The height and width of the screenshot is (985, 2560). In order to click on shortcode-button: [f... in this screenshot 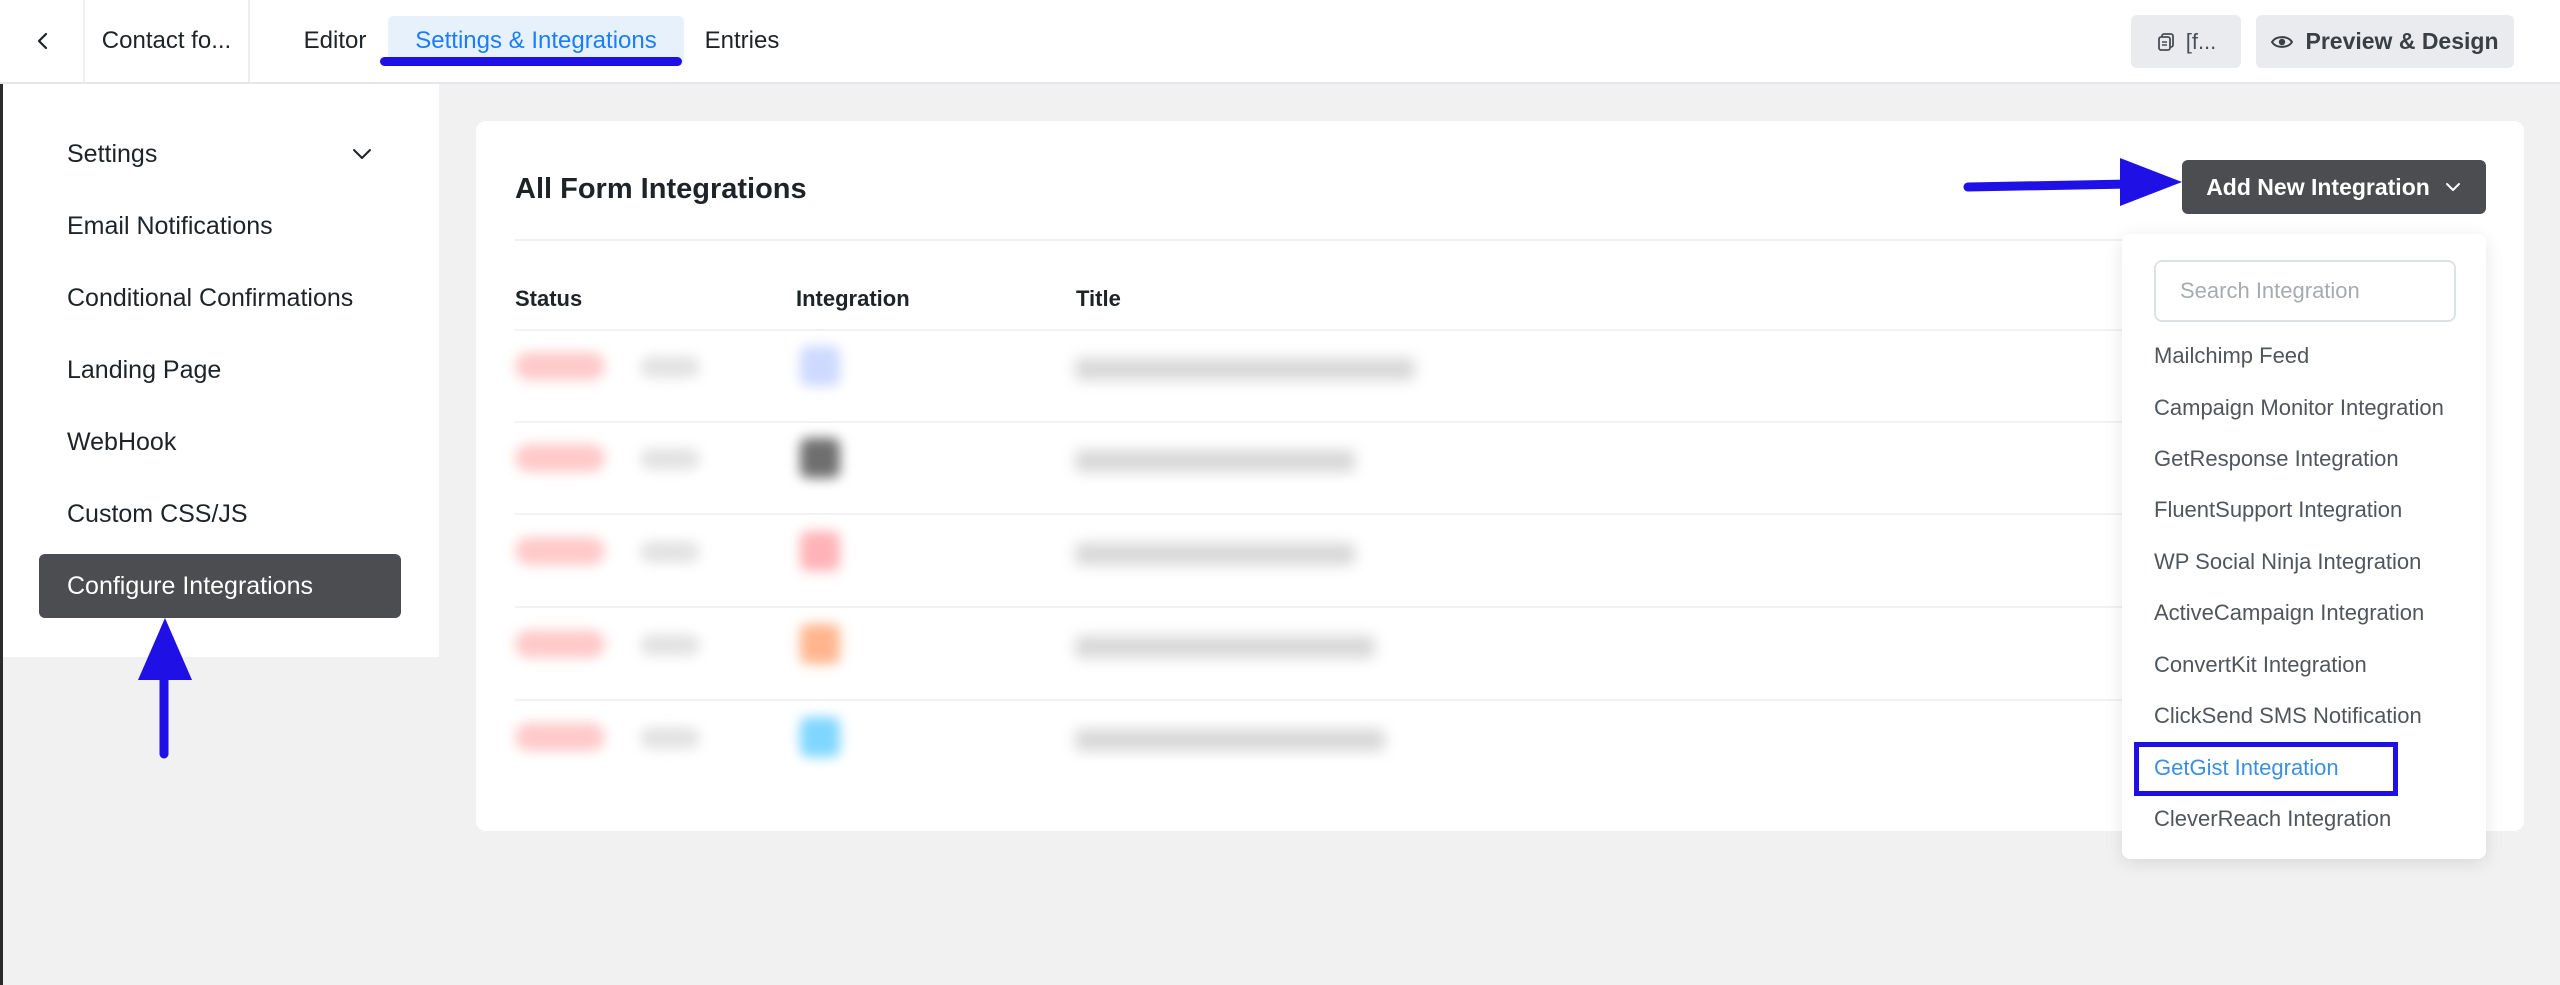, I will do `click(2186, 41)`.